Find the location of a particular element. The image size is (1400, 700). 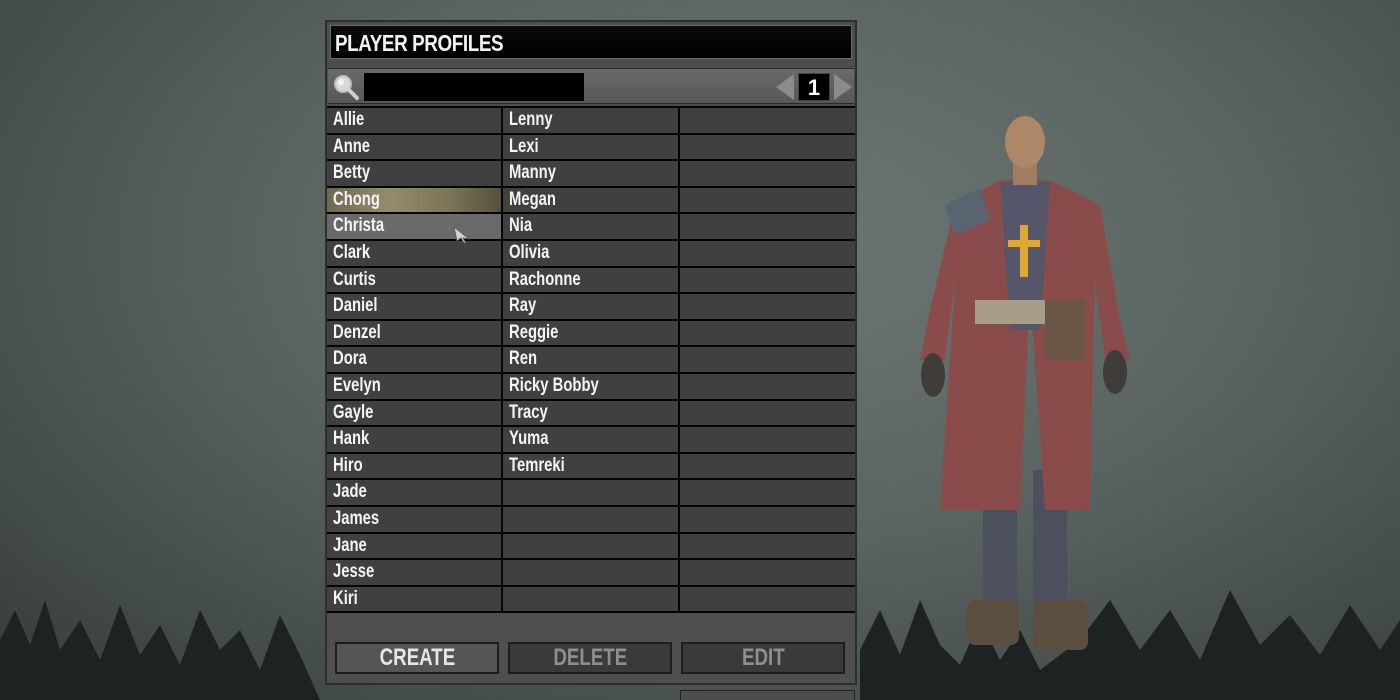

profile-list-item: Jade is located at coordinates (414, 492).